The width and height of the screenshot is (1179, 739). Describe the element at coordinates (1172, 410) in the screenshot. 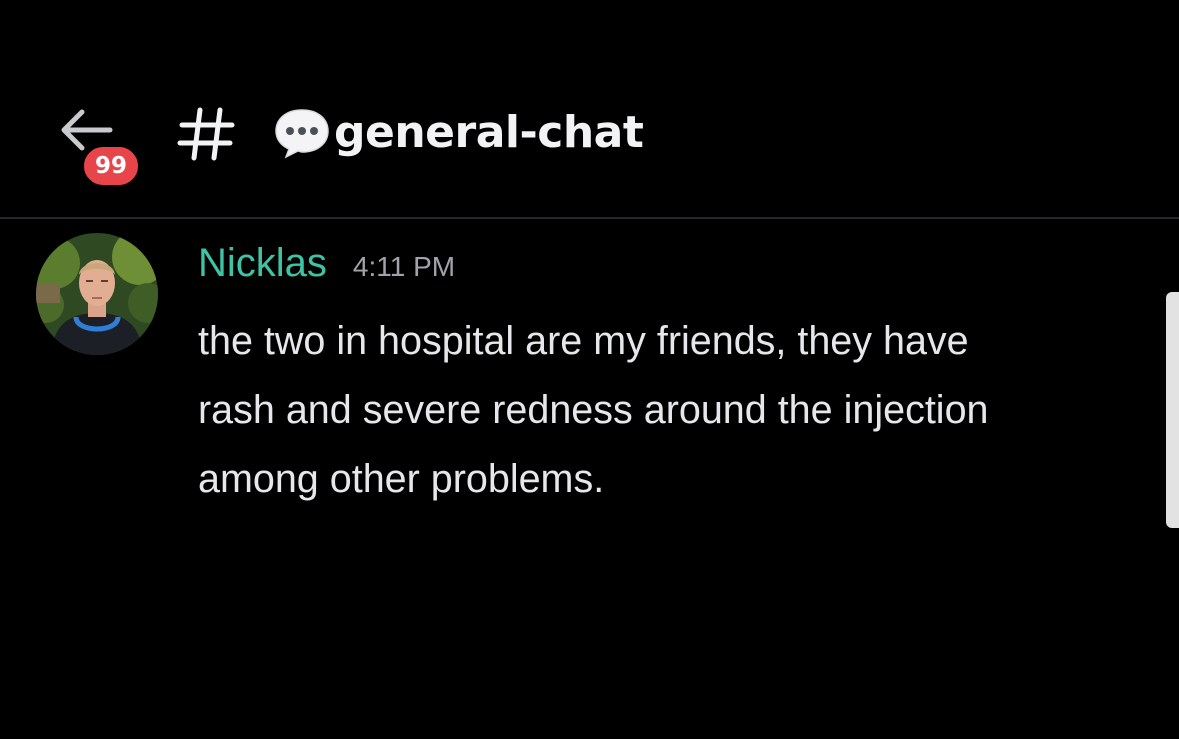

I see `scrollbar-handle` at that location.